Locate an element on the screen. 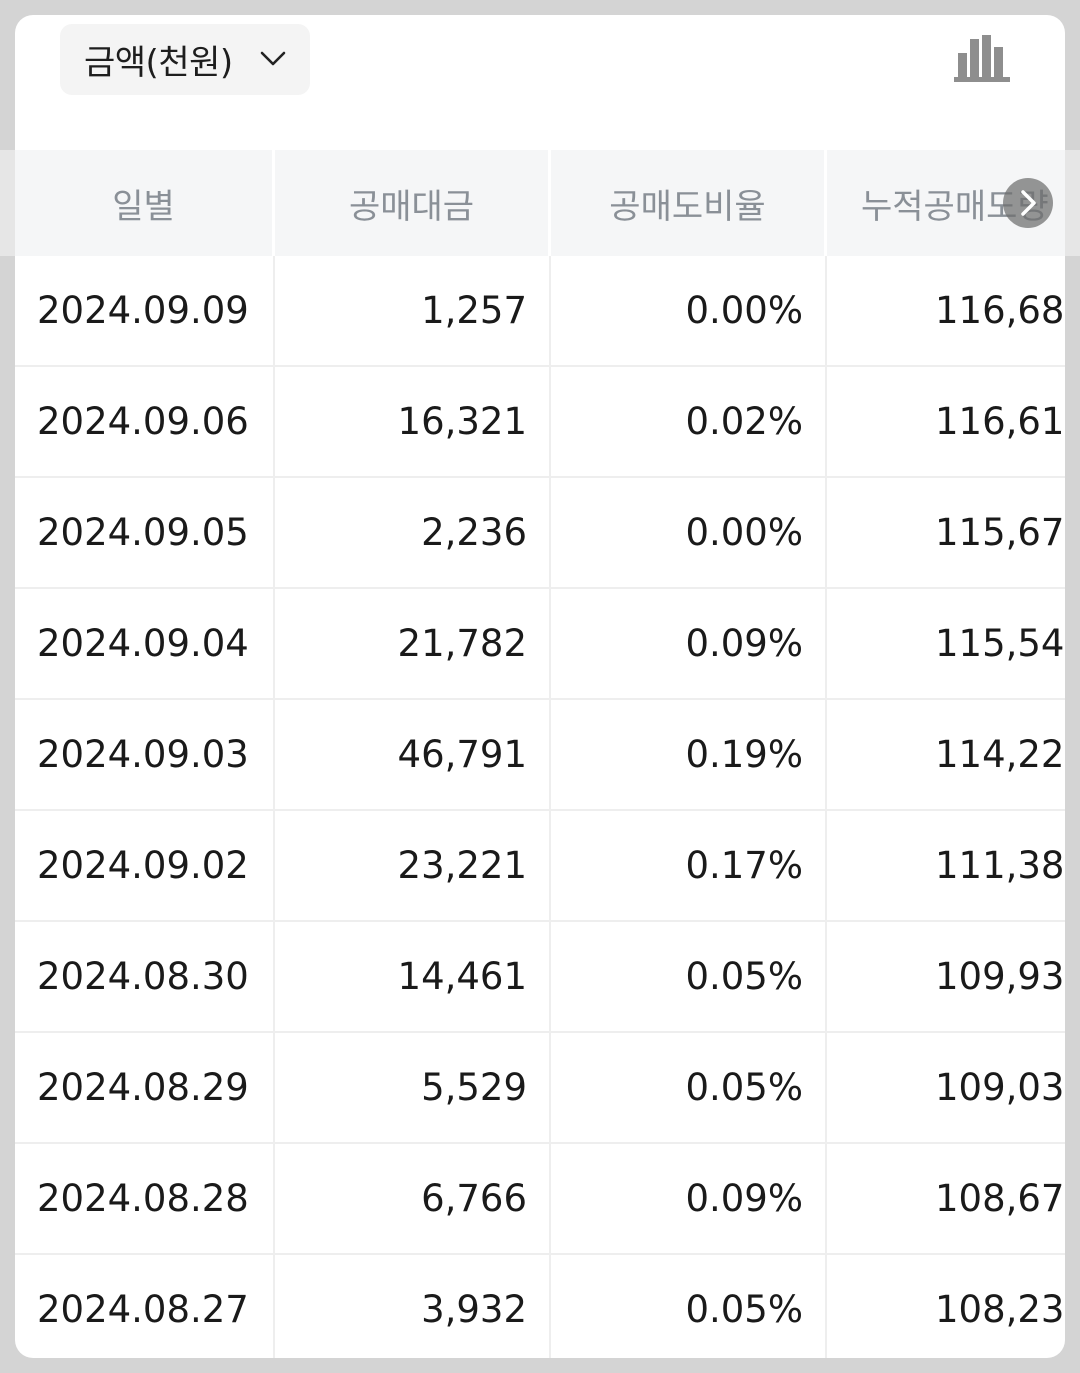 This screenshot has width=1080, height=1373. chevron-right-icon is located at coordinates (1028, 203).